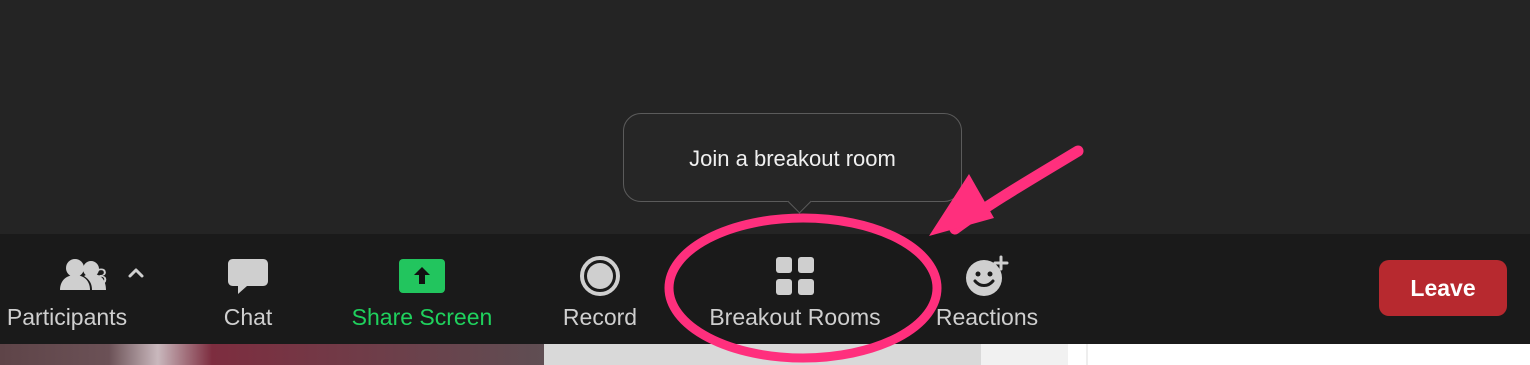  What do you see at coordinates (600, 317) in the screenshot?
I see `record-label: Record` at bounding box center [600, 317].